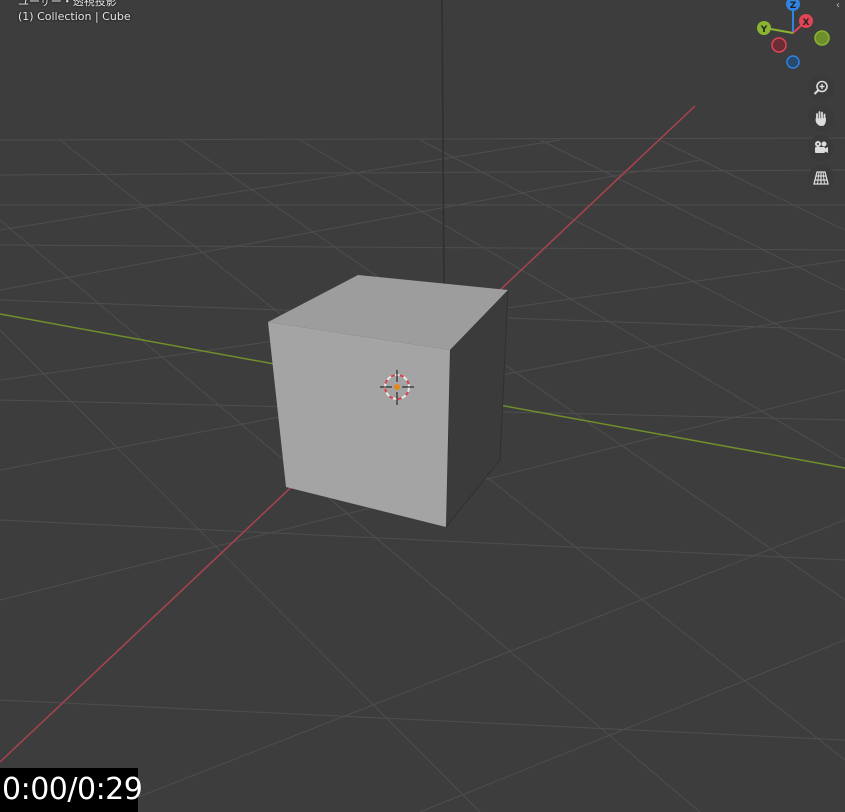 The image size is (845, 812). What do you see at coordinates (779, 45) in the screenshot?
I see `gizmo-neg-x` at bounding box center [779, 45].